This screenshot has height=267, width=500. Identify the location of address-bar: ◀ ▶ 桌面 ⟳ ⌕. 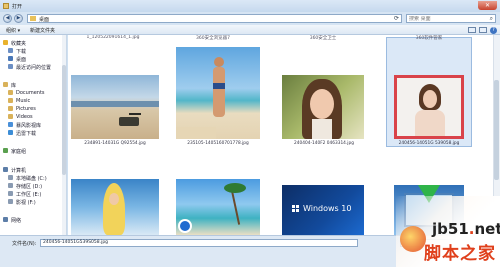
(250, 18).